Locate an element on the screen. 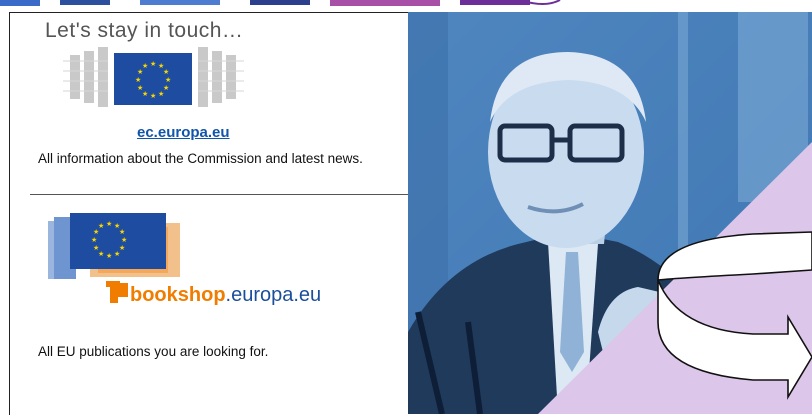 Image resolution: width=812 pixels, height=415 pixels. ec-logo-icon: ★ ★★ ★★★ ★★★ ★★★ is located at coordinates (153, 77).